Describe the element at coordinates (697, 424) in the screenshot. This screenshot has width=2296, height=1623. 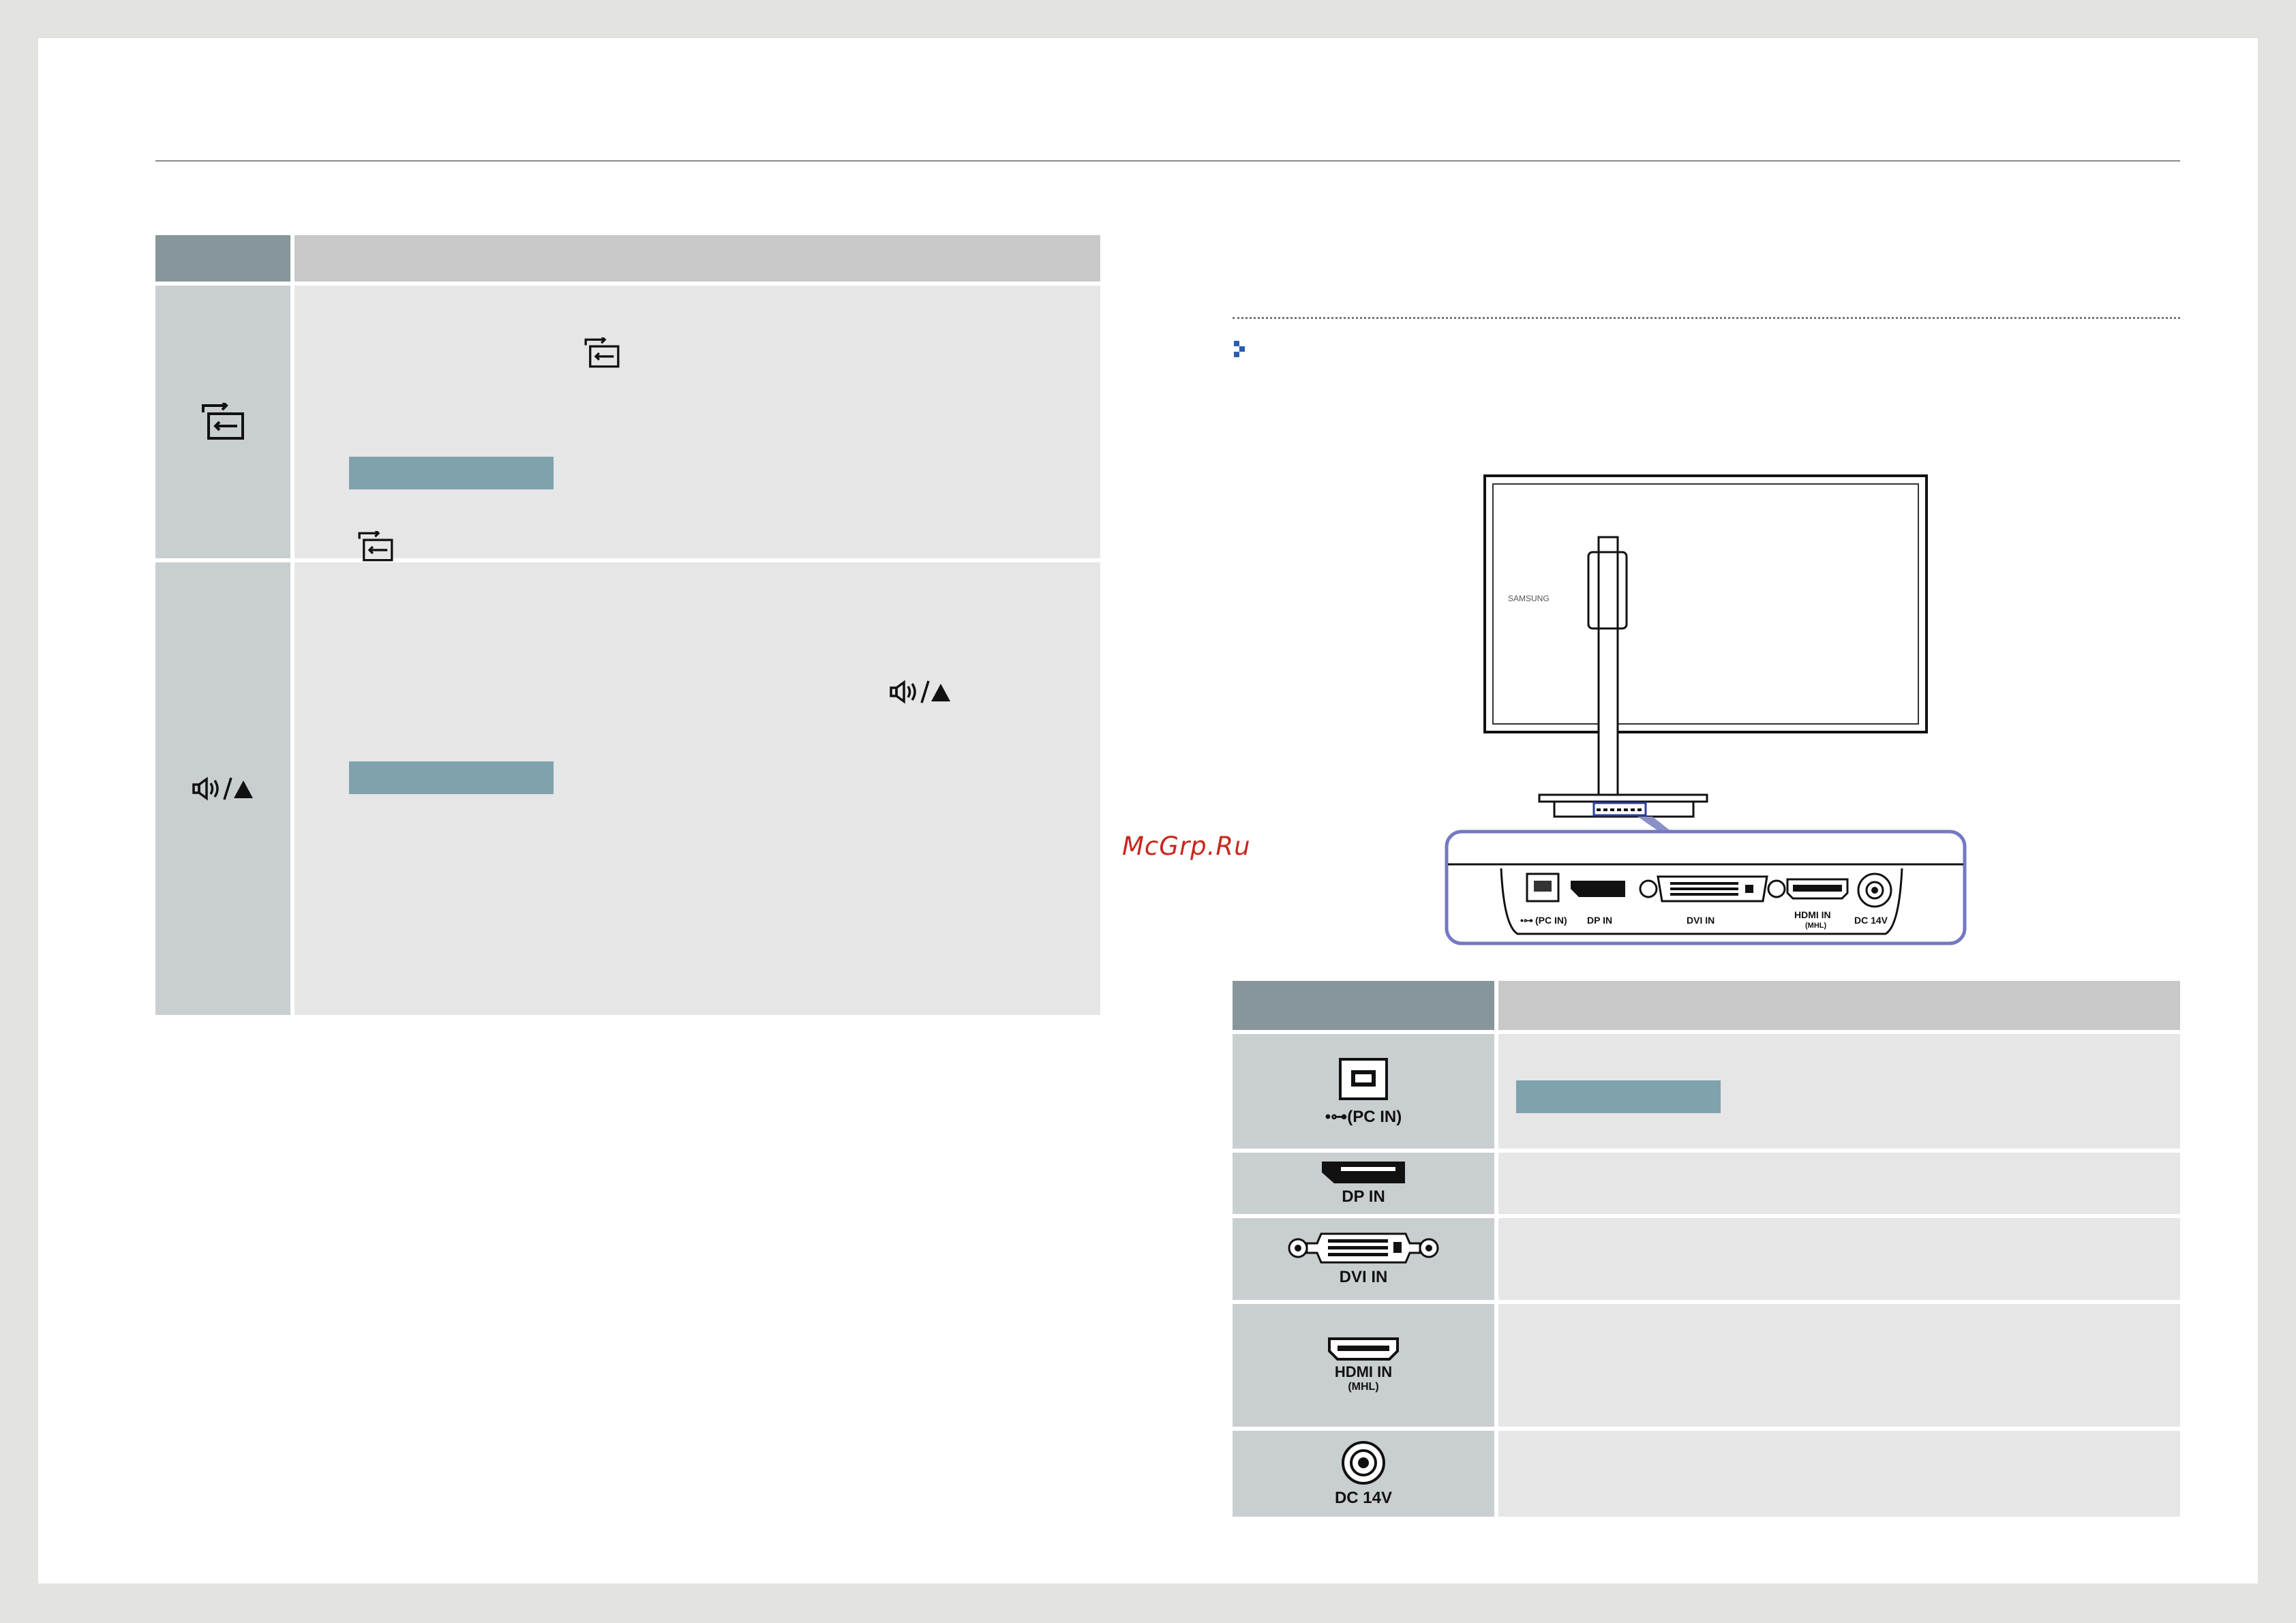
I see `row-source-value` at that location.